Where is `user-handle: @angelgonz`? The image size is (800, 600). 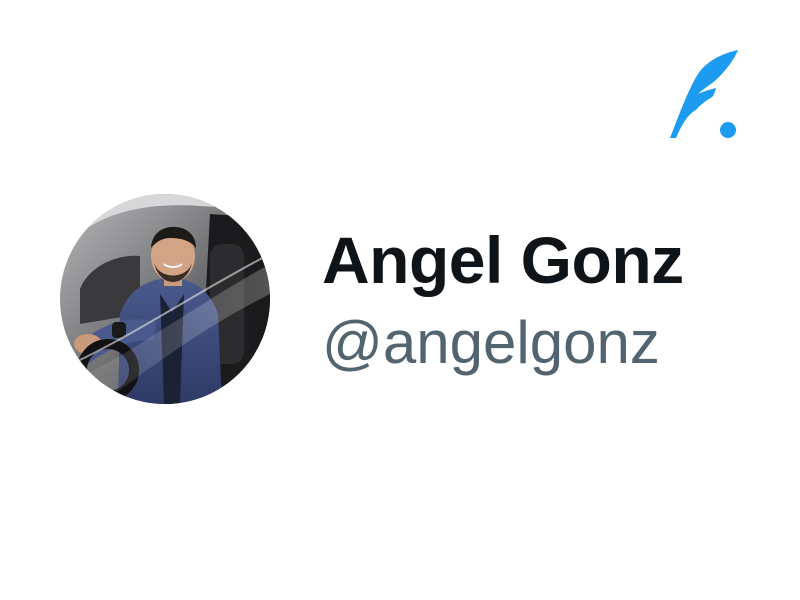
user-handle: @angelgonz is located at coordinates (502, 343).